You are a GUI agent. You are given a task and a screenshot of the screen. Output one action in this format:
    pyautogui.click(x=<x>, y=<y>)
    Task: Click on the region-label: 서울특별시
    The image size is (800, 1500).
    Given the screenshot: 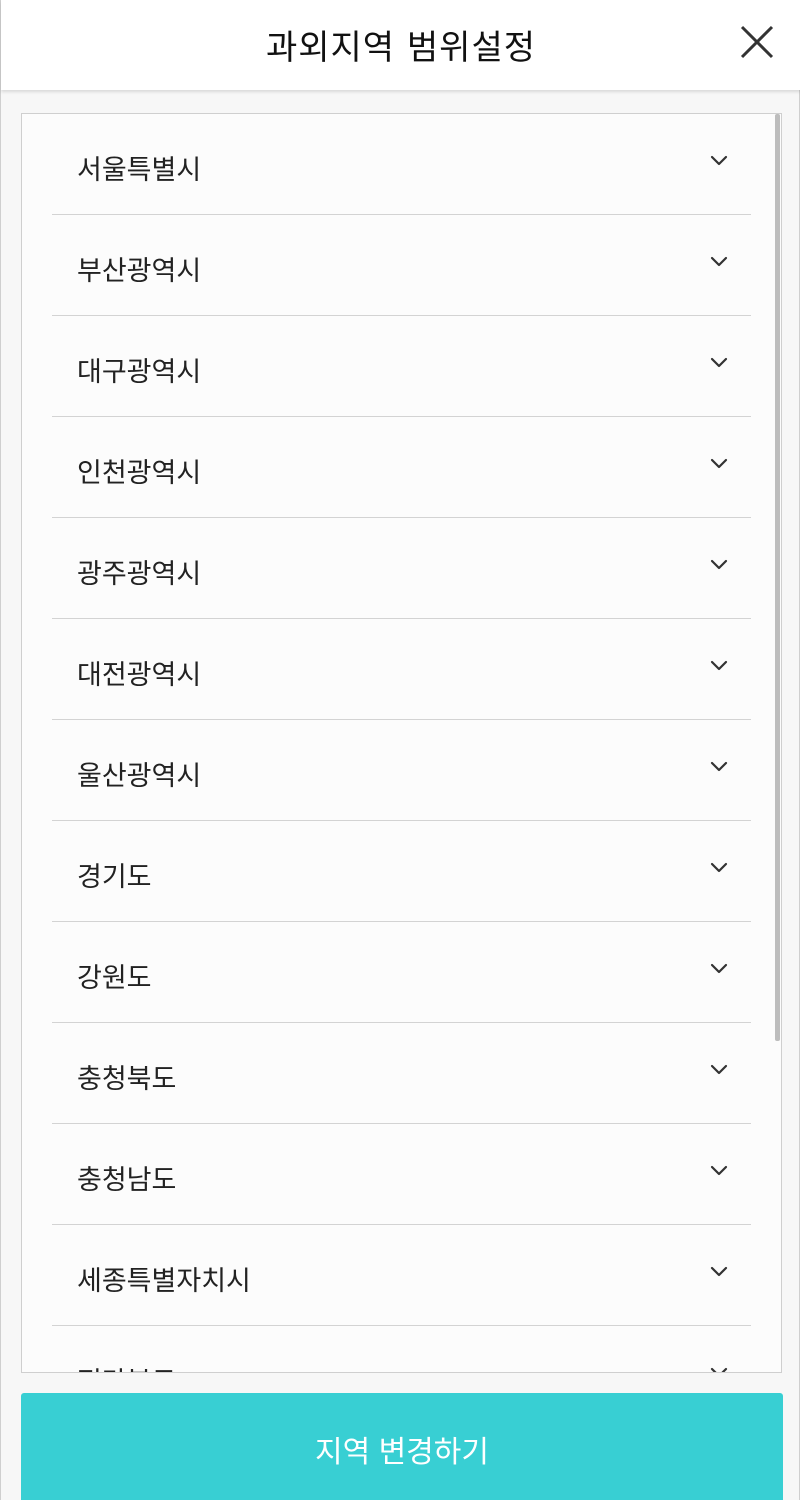 What is the action you would take?
    pyautogui.click(x=139, y=170)
    